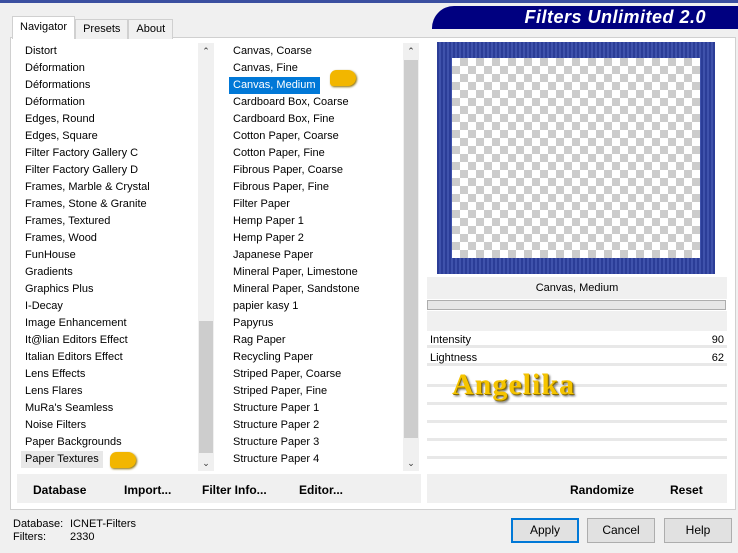  Describe the element at coordinates (514, 384) in the screenshot. I see `watermark: Angelika` at that location.